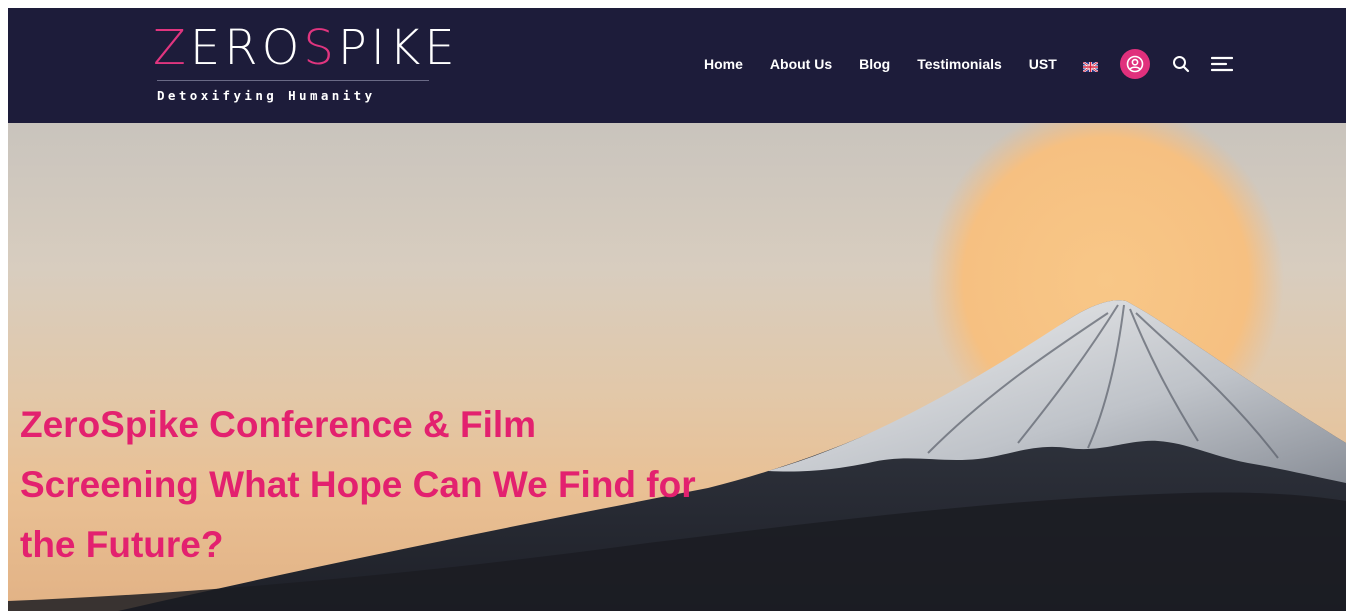 This screenshot has height=611, width=1346. What do you see at coordinates (320, 48) in the screenshot?
I see `logo-letter-s: S` at bounding box center [320, 48].